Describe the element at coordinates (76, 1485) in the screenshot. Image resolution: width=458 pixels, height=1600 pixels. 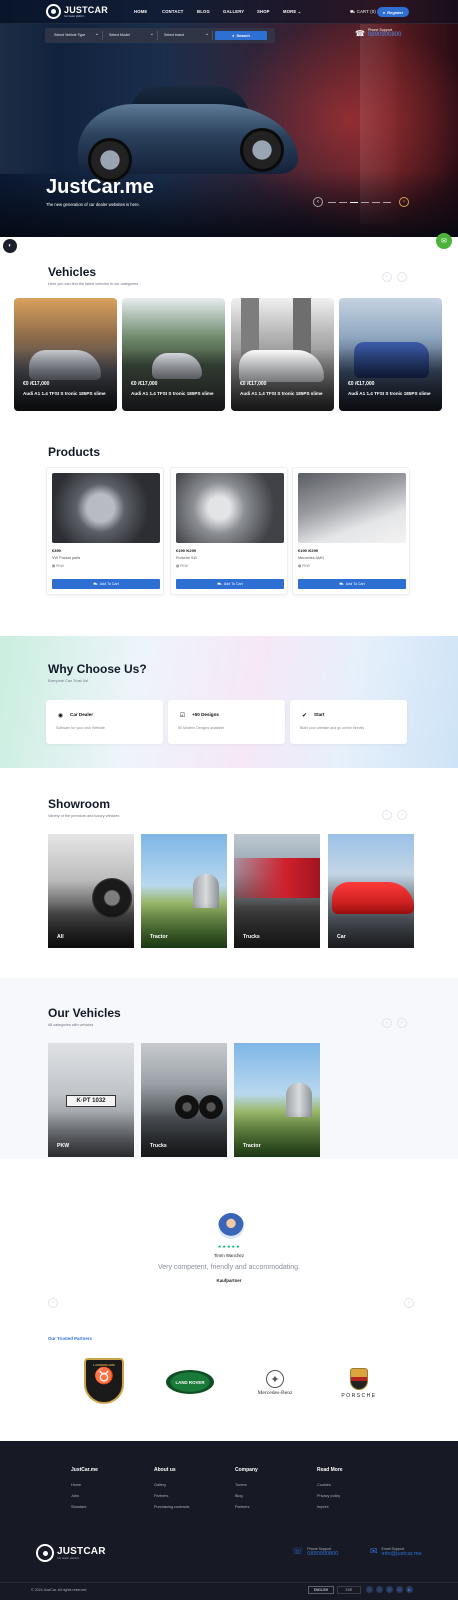
I see `footer-link: Home` at that location.